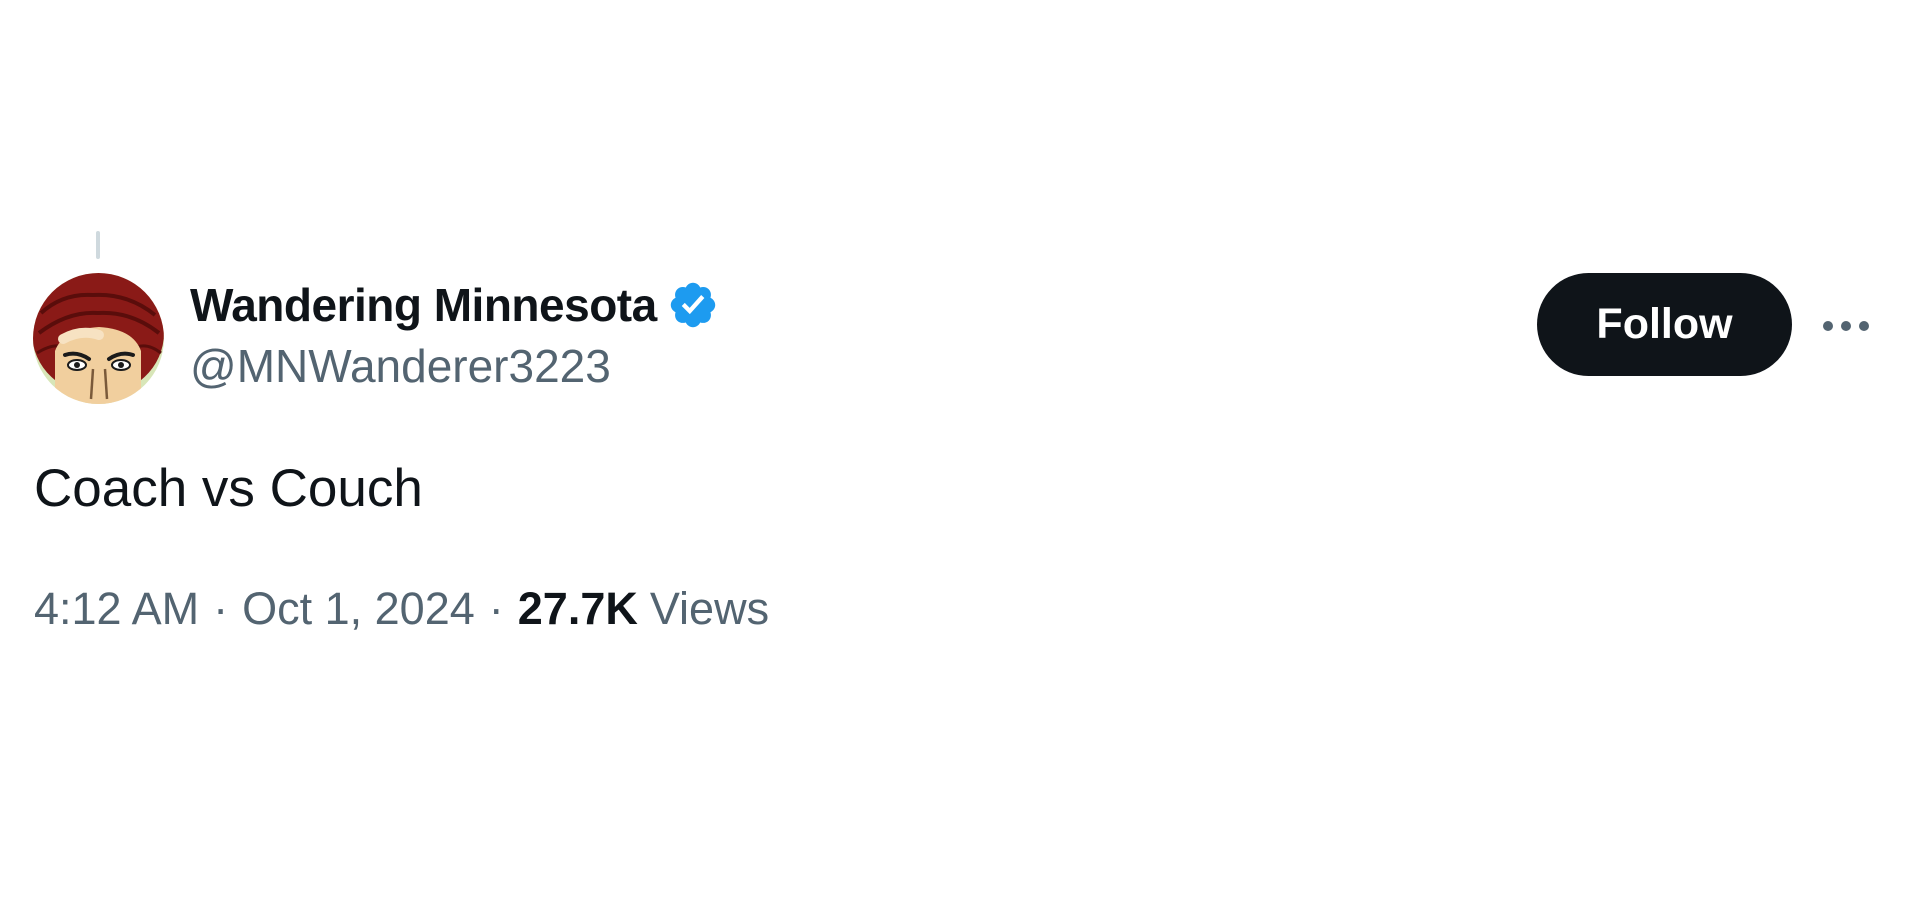  Describe the element at coordinates (709, 608) in the screenshot. I see `views-label: Views` at that location.